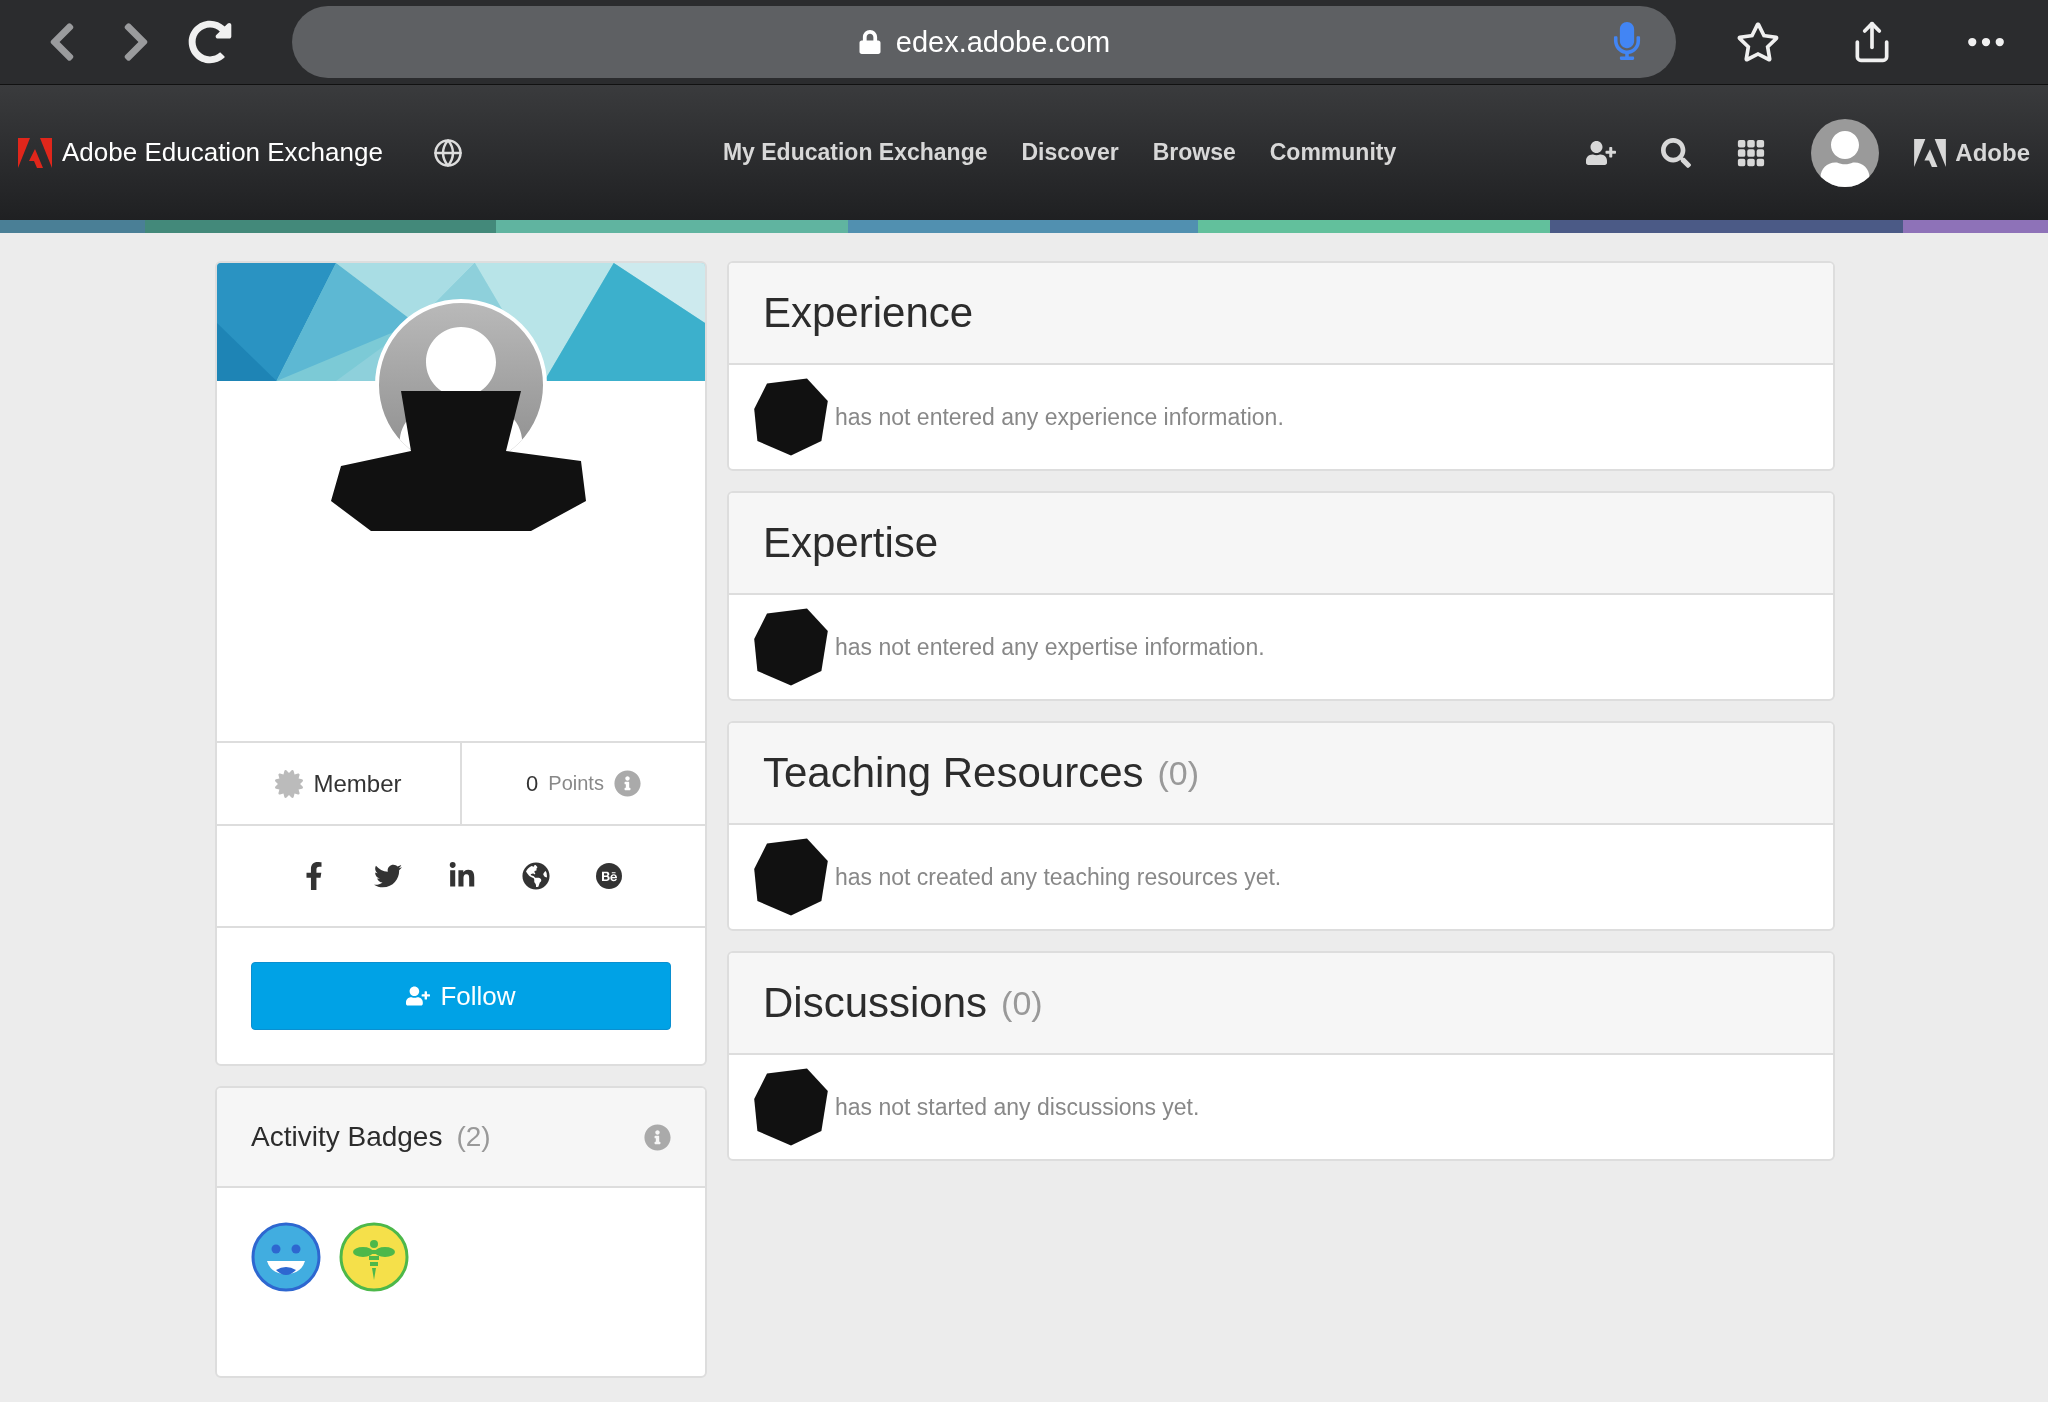 The width and height of the screenshot is (2048, 1402). What do you see at coordinates (1050, 647) in the screenshot?
I see `empty-message: has not entered any expertise information.` at bounding box center [1050, 647].